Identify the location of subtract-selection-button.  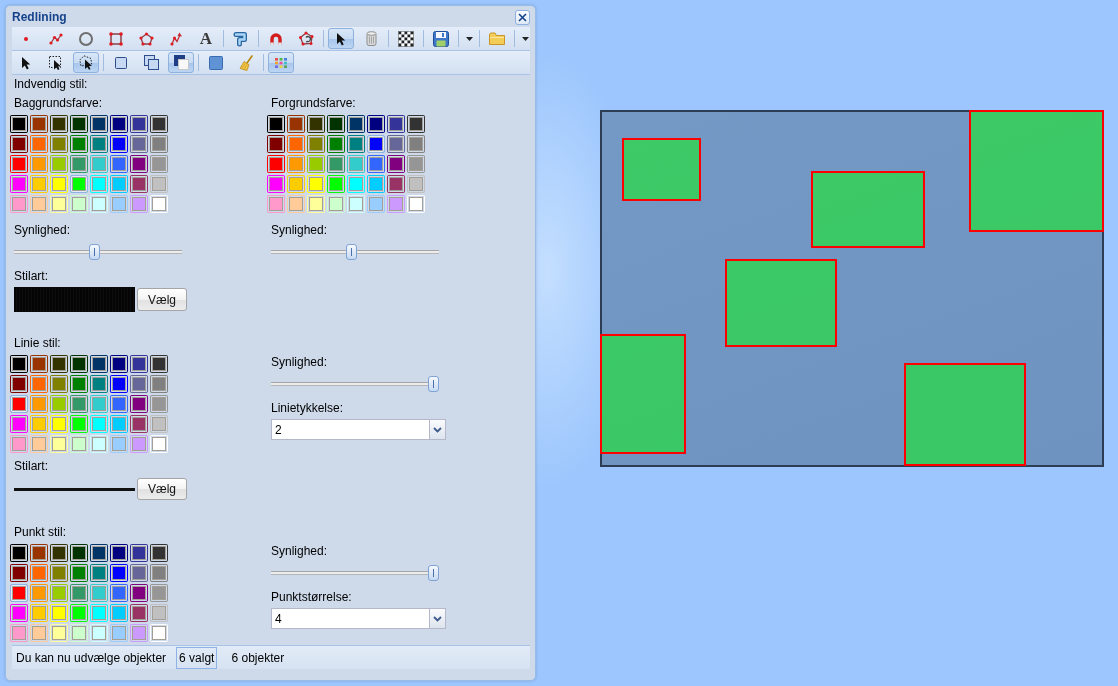
(181, 62).